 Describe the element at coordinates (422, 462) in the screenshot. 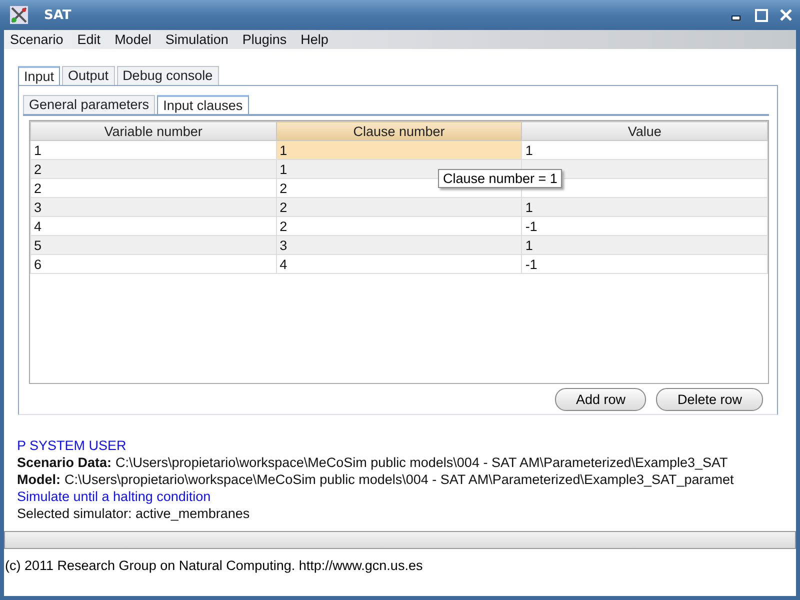

I see `log-line: C:\Users\propietario\workspace\MeCoSim public models\004 - SAT AM\Parameterized\Example3_SAT` at that location.